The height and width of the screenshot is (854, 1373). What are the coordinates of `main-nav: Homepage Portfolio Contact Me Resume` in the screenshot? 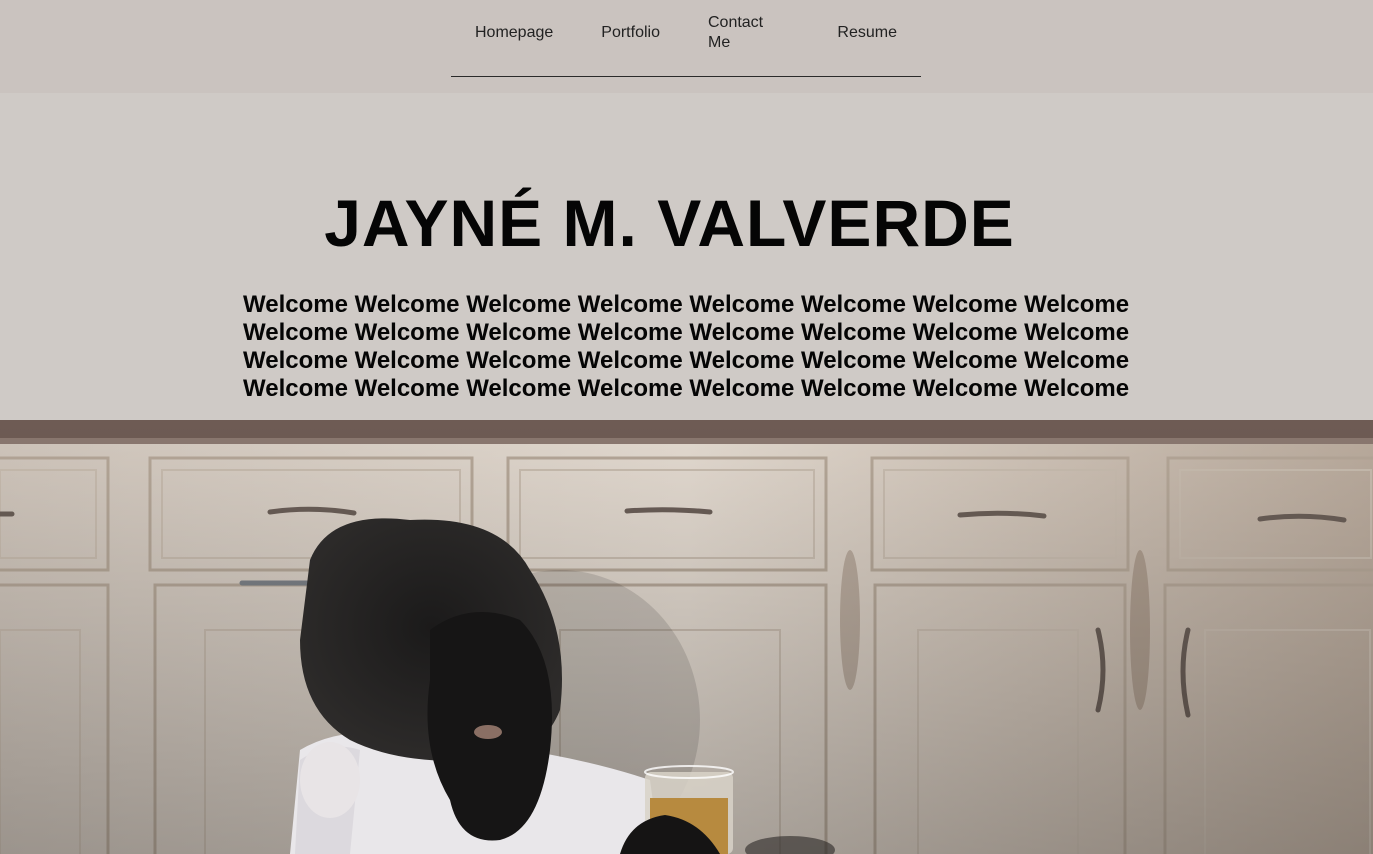 It's located at (686, 38).